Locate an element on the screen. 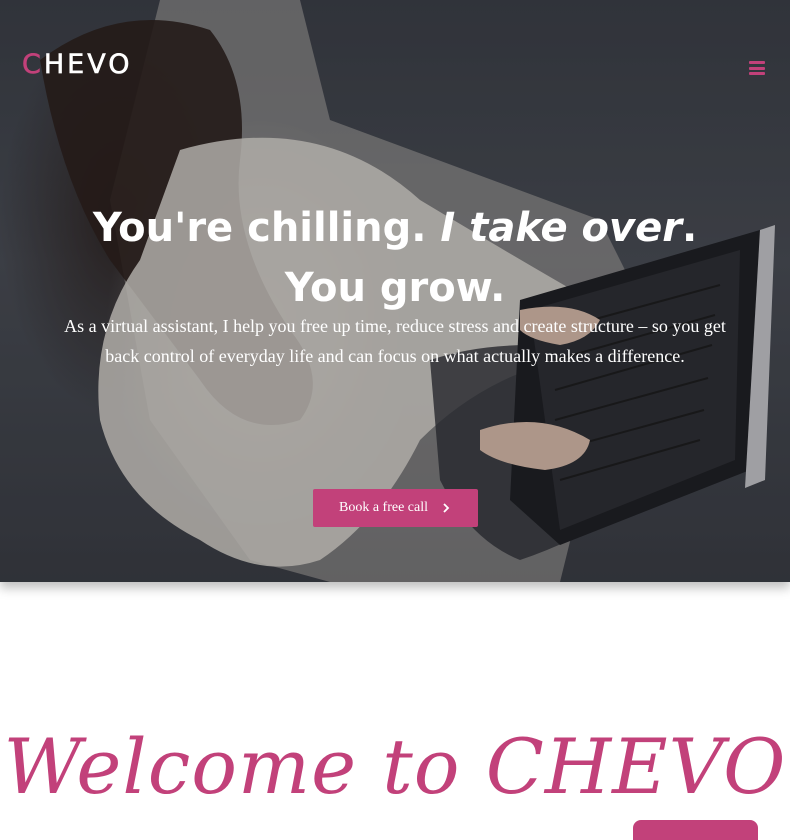 This screenshot has width=790, height=840. headline-line-2: You grow. is located at coordinates (395, 288).